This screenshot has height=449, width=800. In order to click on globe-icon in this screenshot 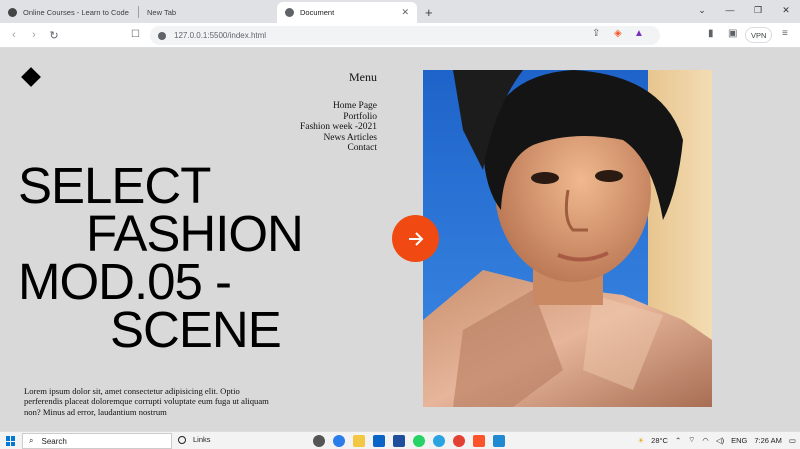, I will do `click(289, 12)`.